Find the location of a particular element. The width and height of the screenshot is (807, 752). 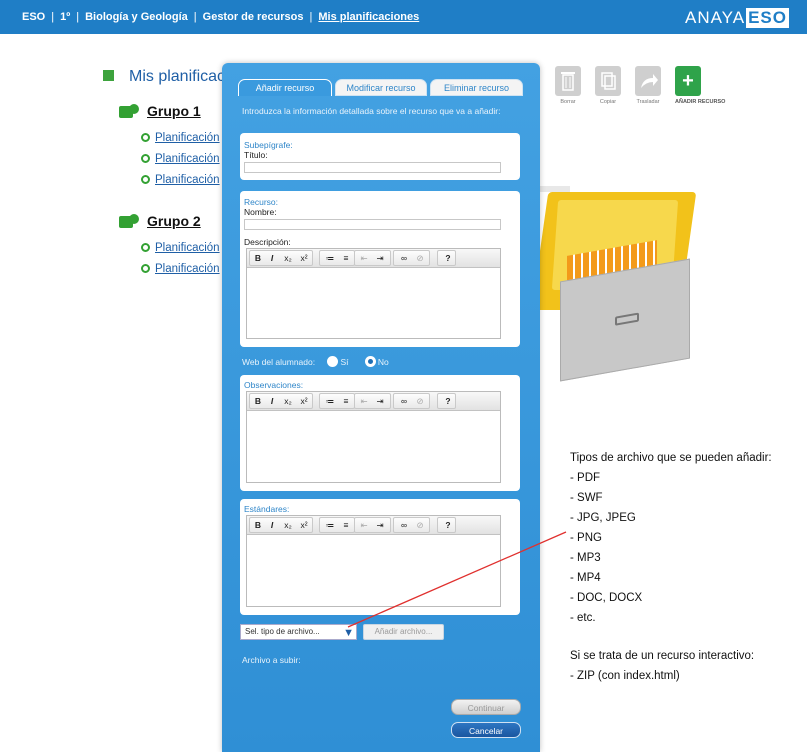

share-icon is located at coordinates (648, 81).